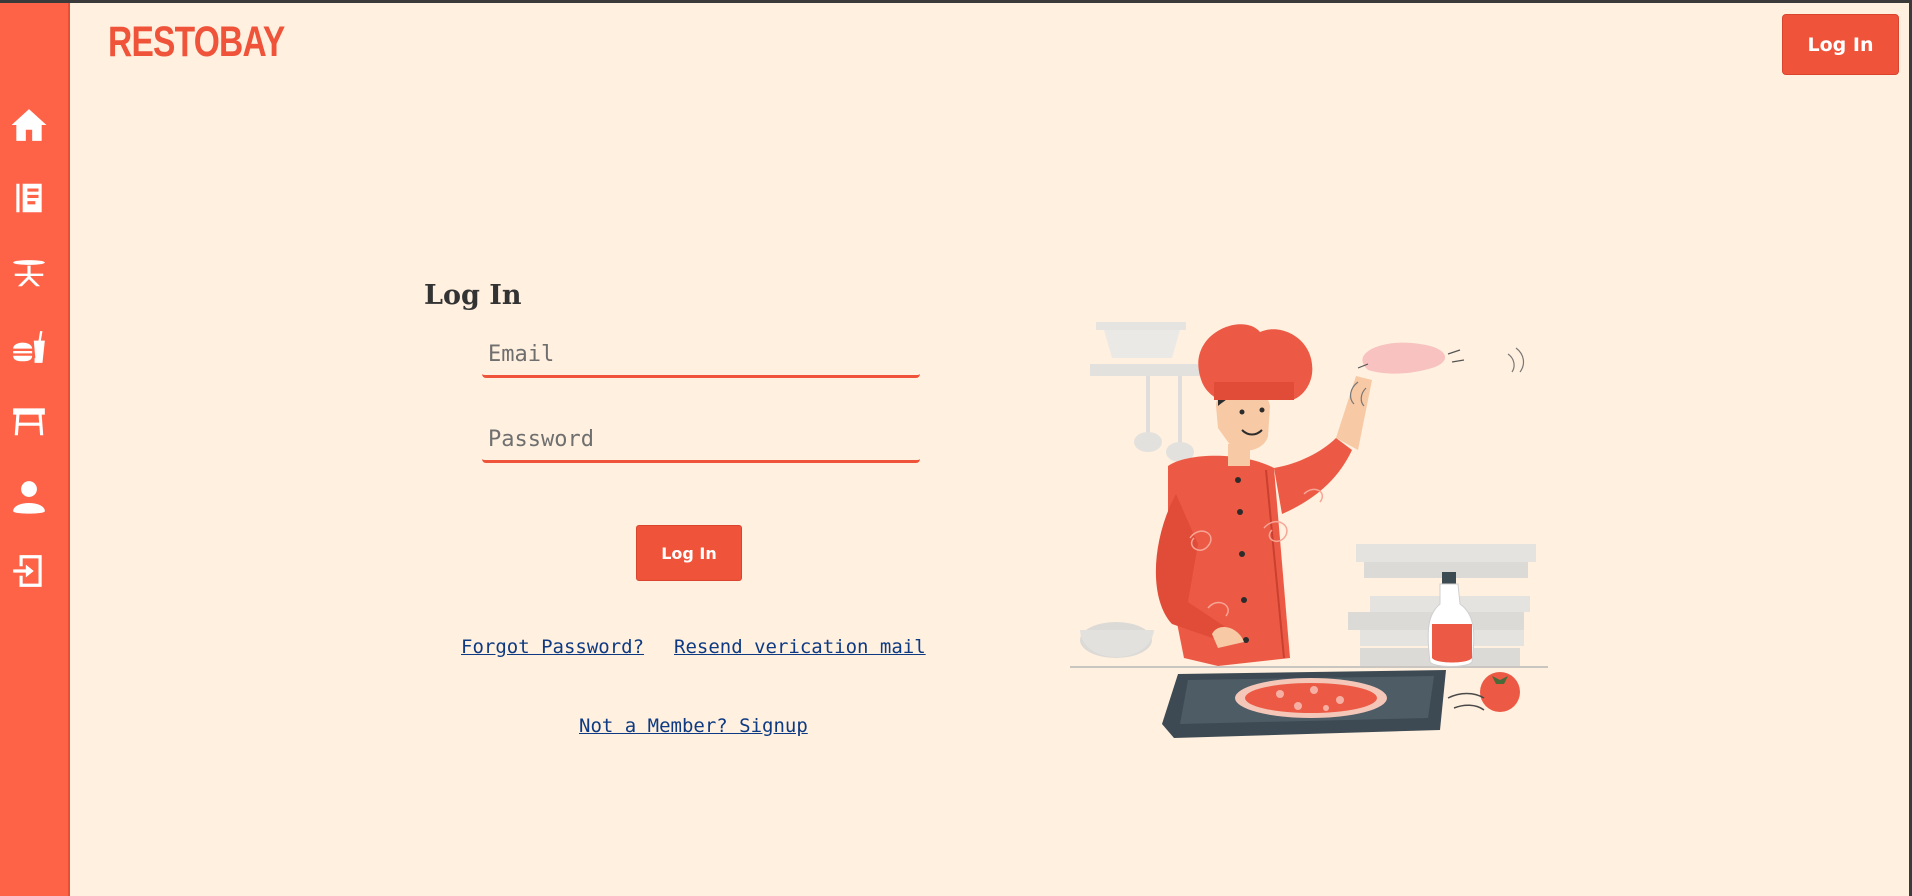 The image size is (1912, 896). I want to click on bench-icon, so click(29, 422).